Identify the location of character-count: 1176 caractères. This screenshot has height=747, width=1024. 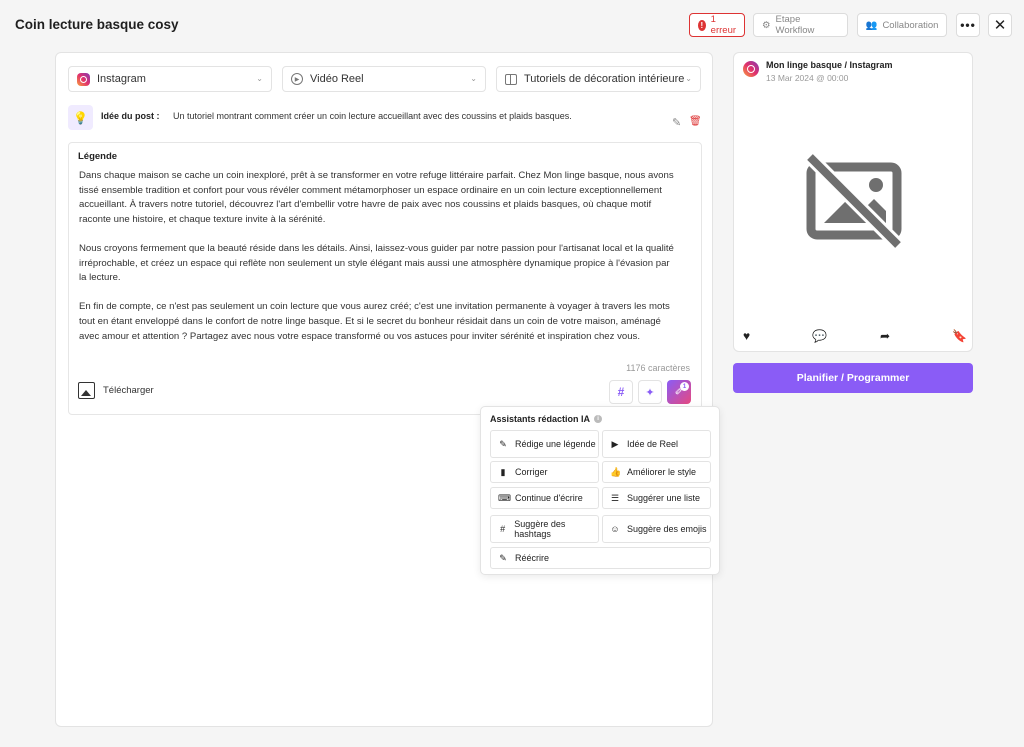
(658, 368).